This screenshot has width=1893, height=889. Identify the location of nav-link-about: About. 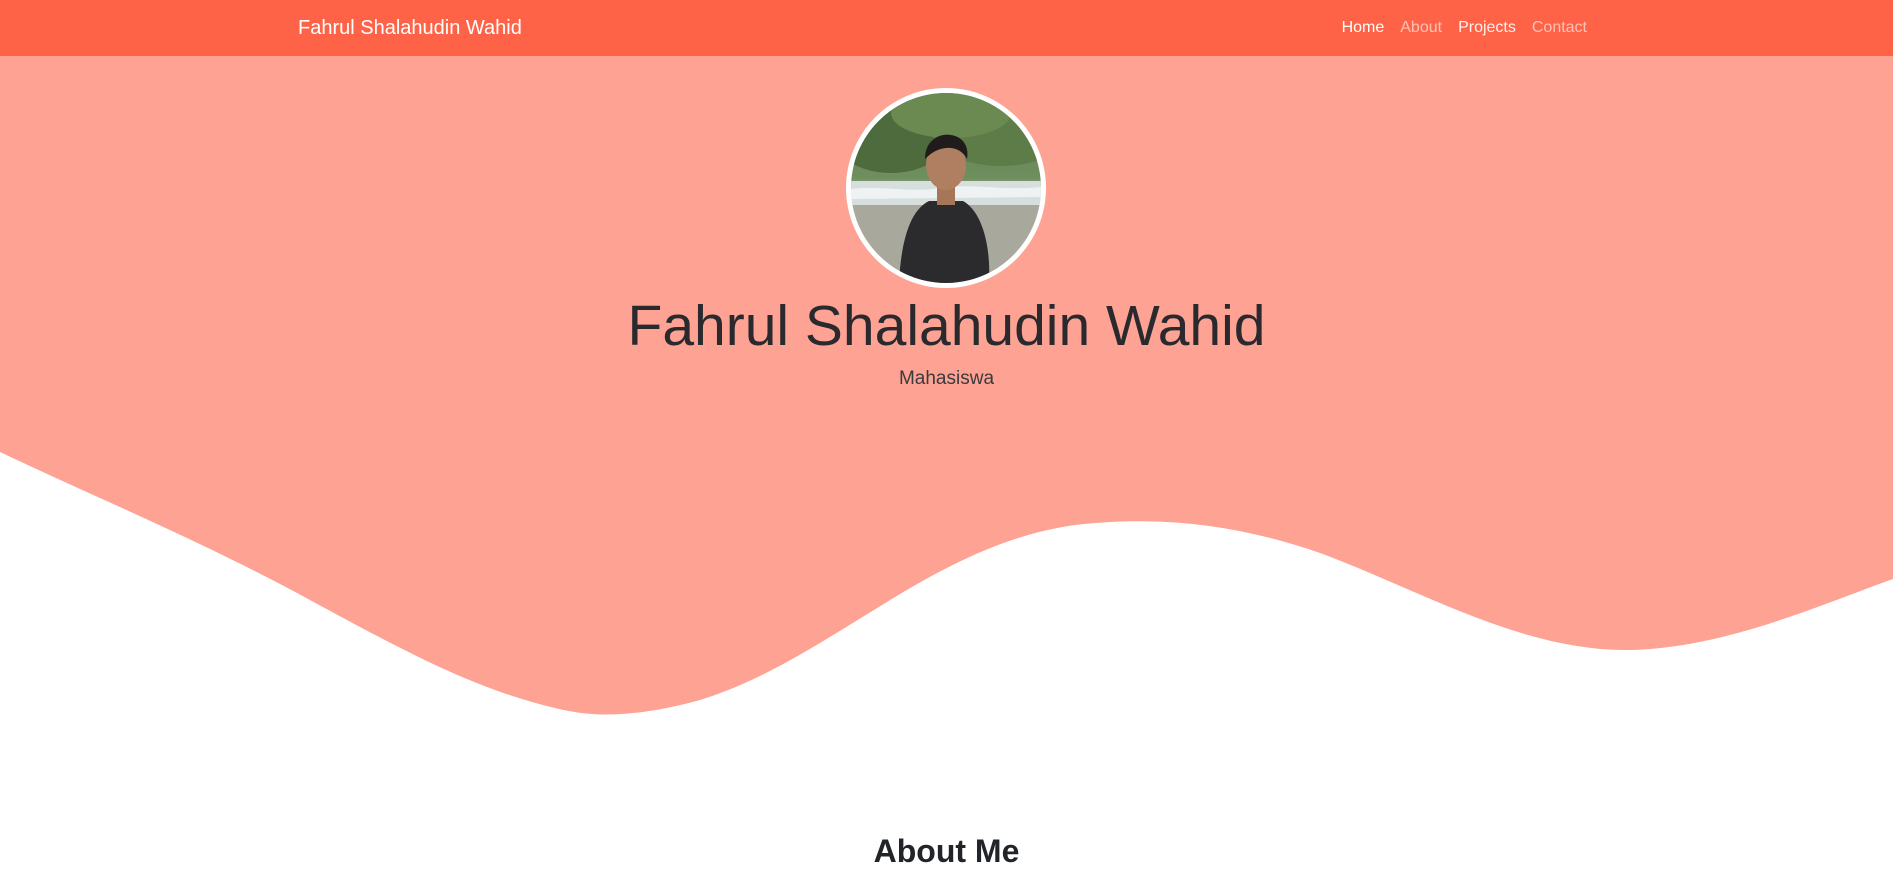
(1421, 28).